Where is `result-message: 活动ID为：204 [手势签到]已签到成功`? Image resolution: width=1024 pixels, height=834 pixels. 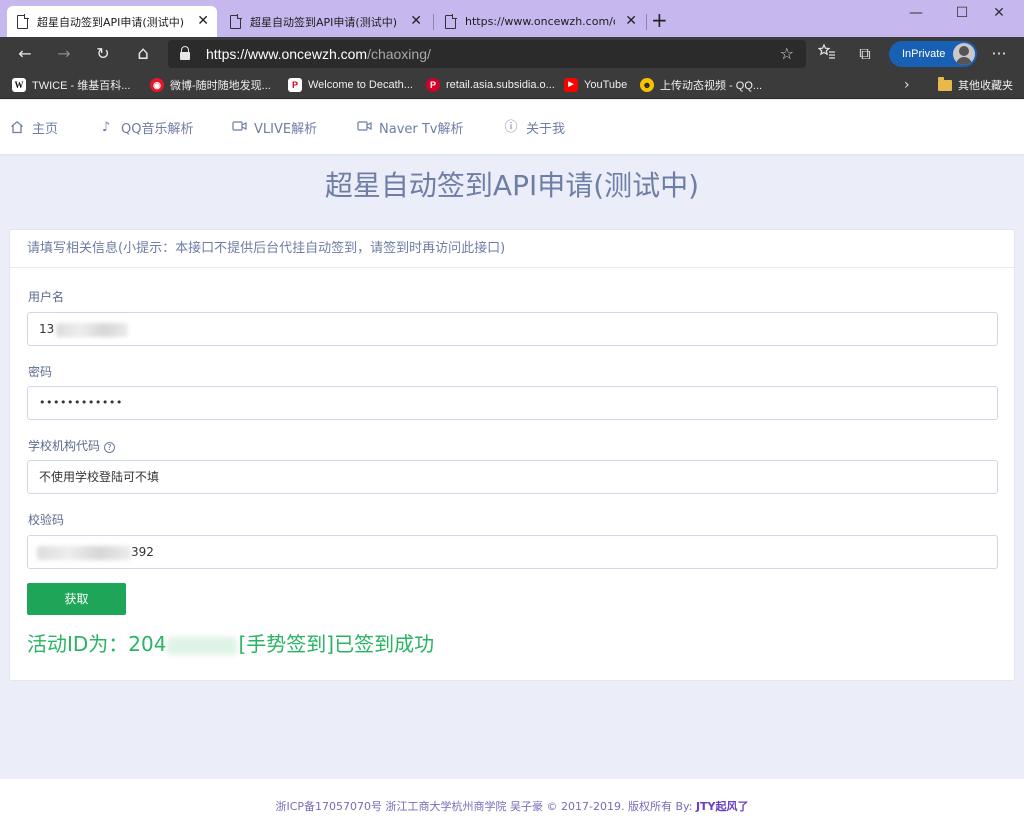
result-message: 活动ID为：204 [手势签到]已签到成功 is located at coordinates (230, 642).